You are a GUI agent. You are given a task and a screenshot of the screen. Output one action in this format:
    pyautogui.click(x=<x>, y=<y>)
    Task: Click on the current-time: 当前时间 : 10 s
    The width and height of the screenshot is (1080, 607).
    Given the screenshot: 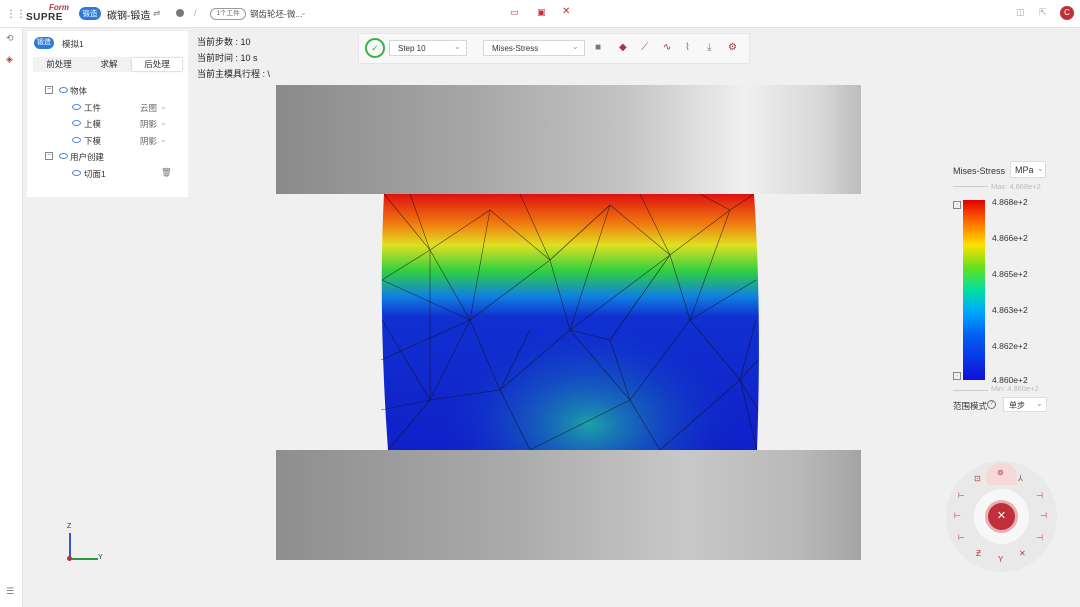 What is the action you would take?
    pyautogui.click(x=227, y=58)
    